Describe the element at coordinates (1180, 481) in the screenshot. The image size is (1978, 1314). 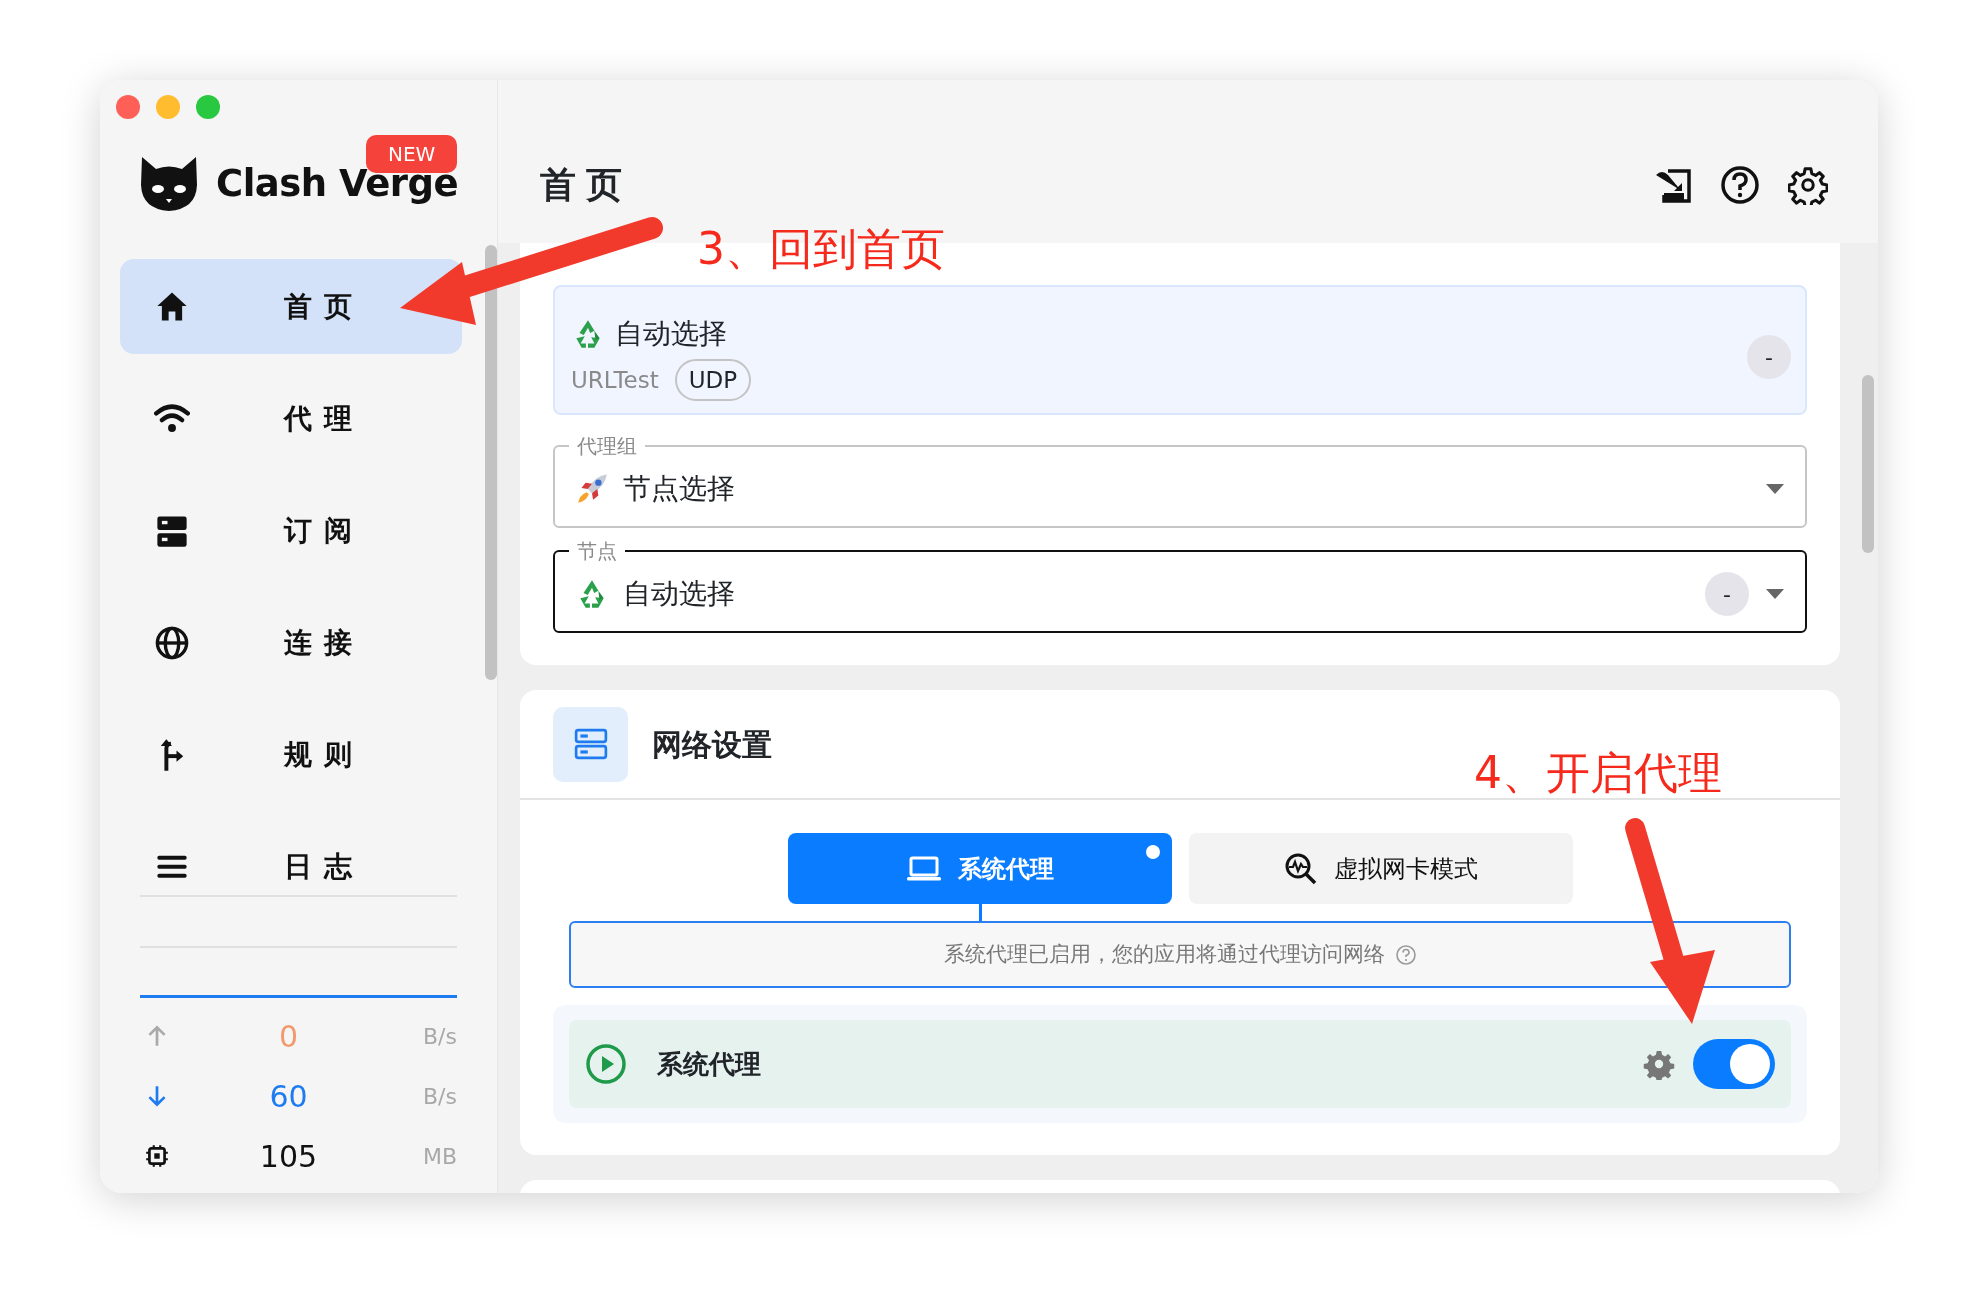
I see `select-field: 代理组 节点选择` at that location.